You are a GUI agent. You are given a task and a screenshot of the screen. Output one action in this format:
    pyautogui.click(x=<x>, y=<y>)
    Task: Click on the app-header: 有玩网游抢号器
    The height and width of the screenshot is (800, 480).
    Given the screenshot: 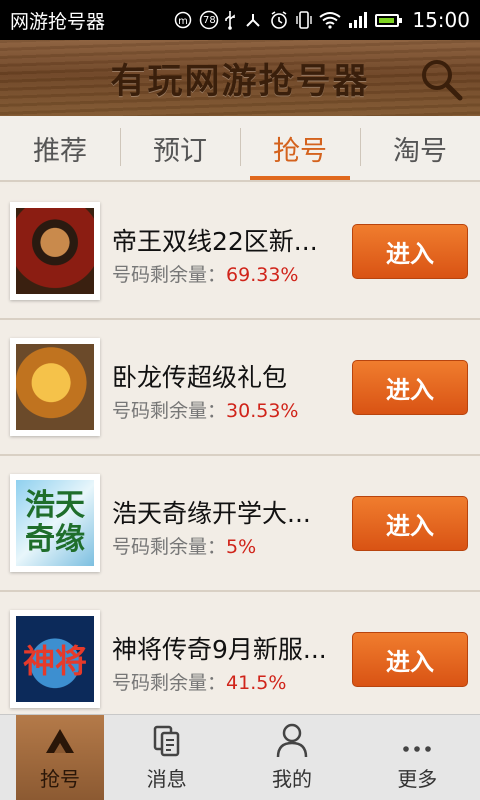 What is the action you would take?
    pyautogui.click(x=240, y=78)
    